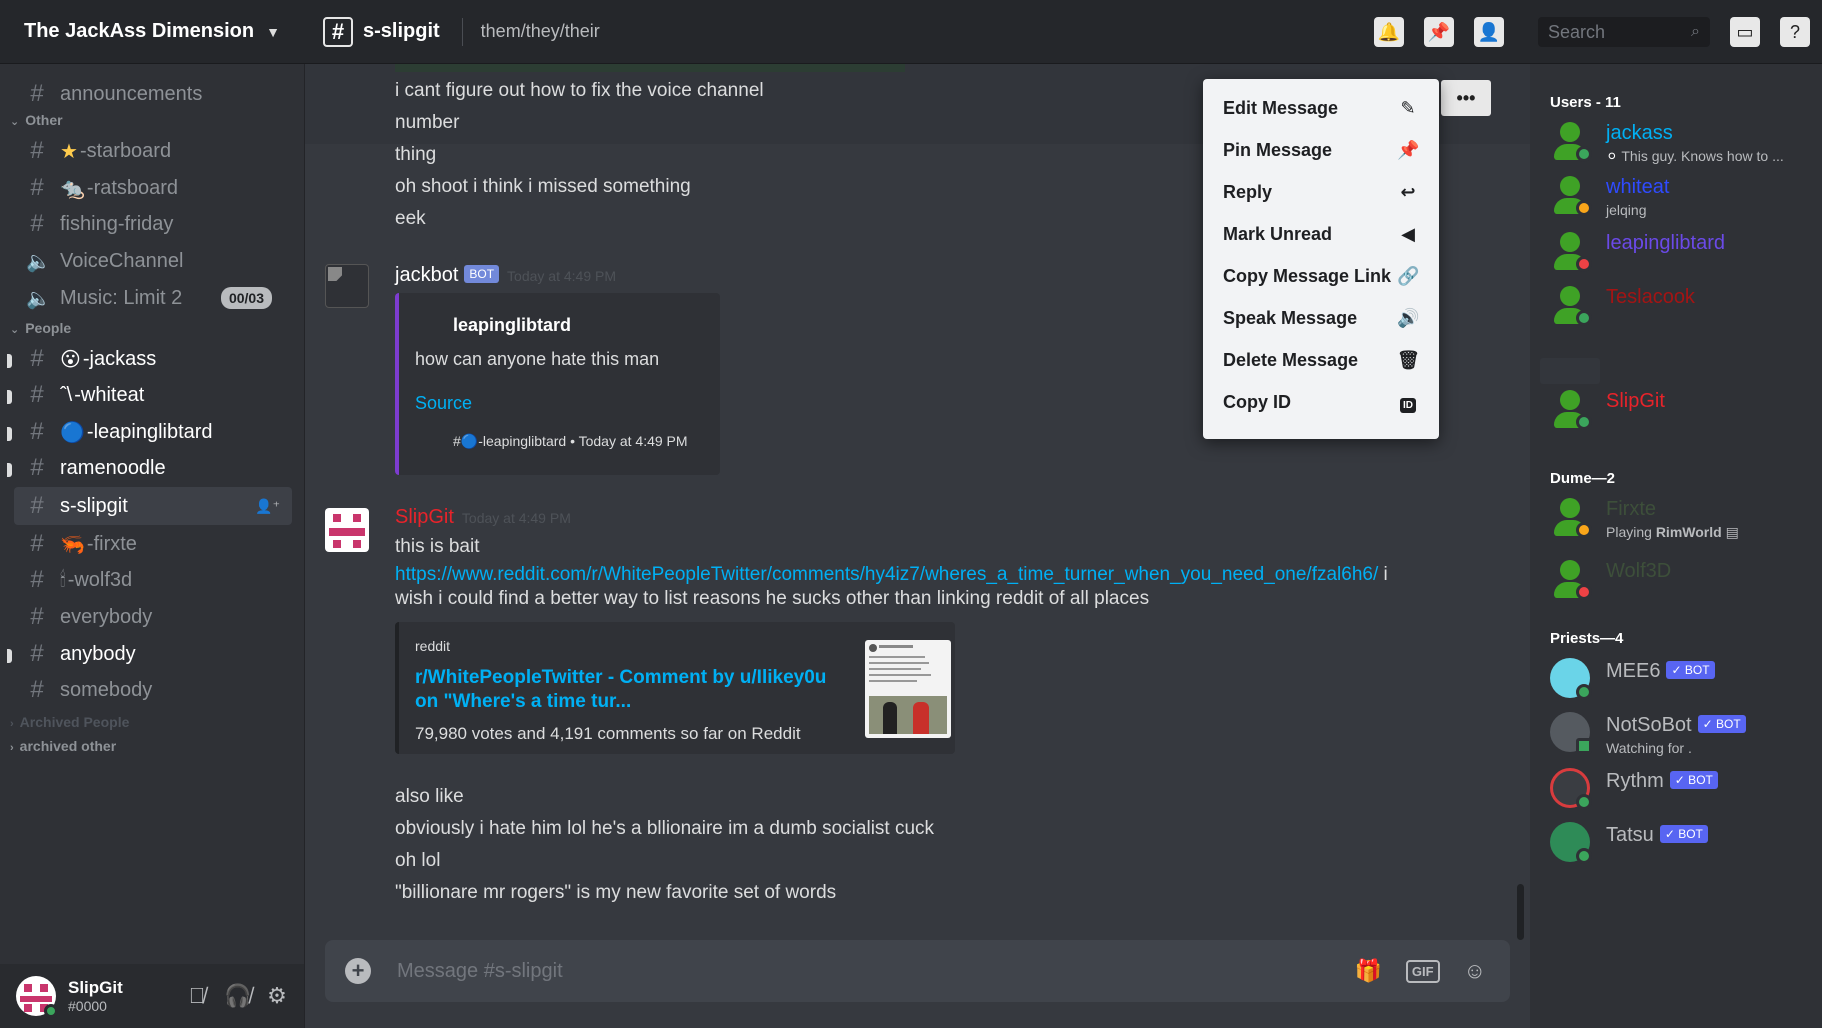 The image size is (1822, 1028). What do you see at coordinates (63, 746) in the screenshot?
I see `category-archived-other: › archived other` at bounding box center [63, 746].